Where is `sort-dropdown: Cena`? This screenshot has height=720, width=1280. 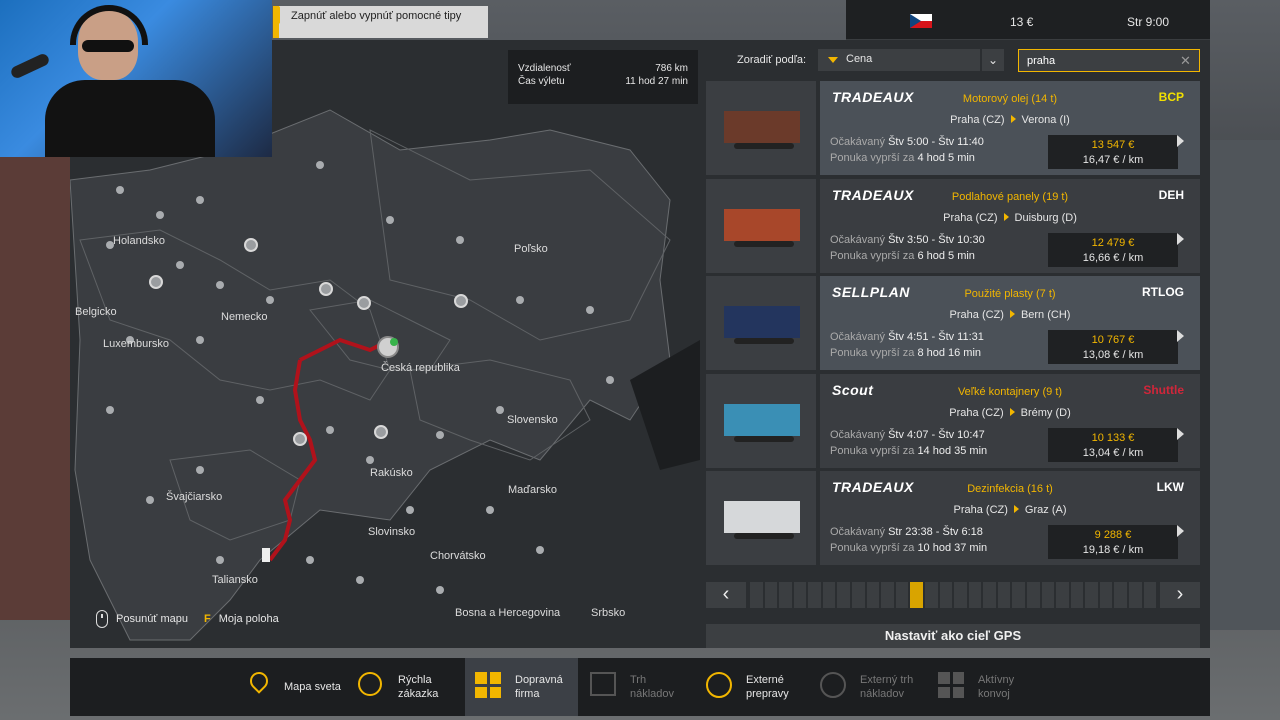
sort-dropdown: Cena is located at coordinates (899, 60).